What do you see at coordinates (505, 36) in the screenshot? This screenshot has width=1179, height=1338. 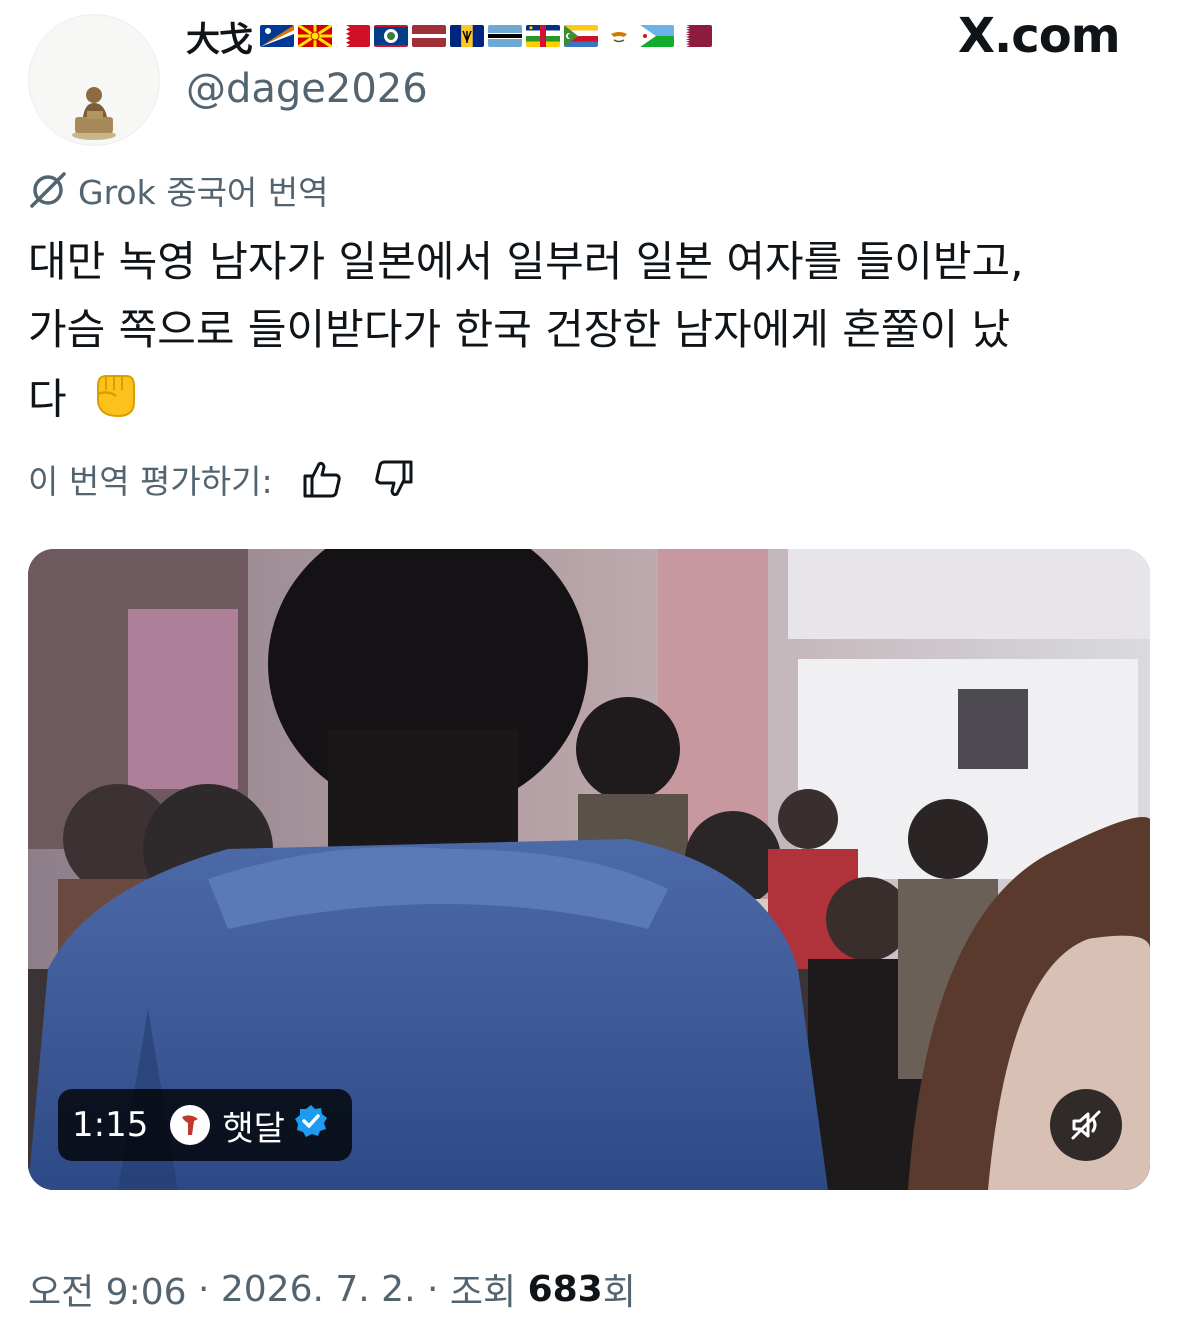 I see `flag-botswana-icon` at bounding box center [505, 36].